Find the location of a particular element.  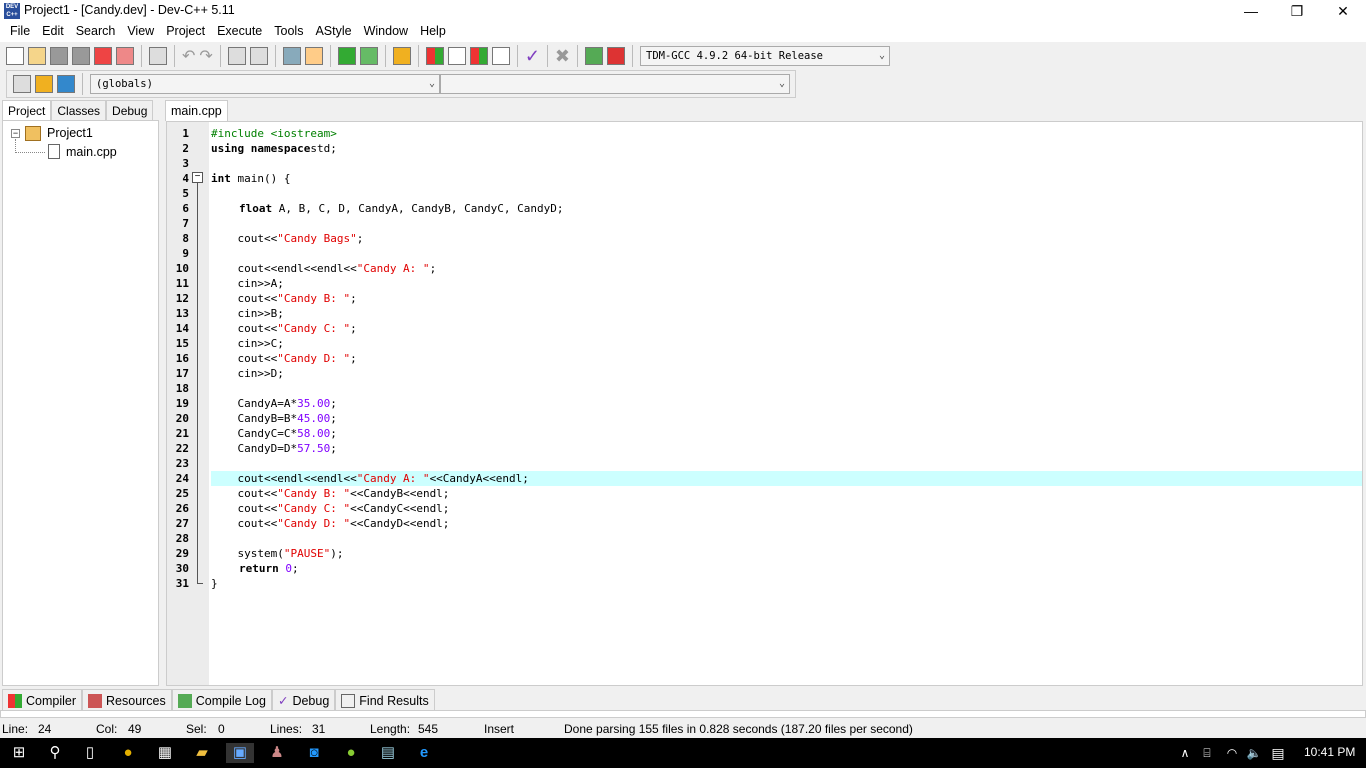

code-line: CandyA=A*35.00; is located at coordinates (786, 403).